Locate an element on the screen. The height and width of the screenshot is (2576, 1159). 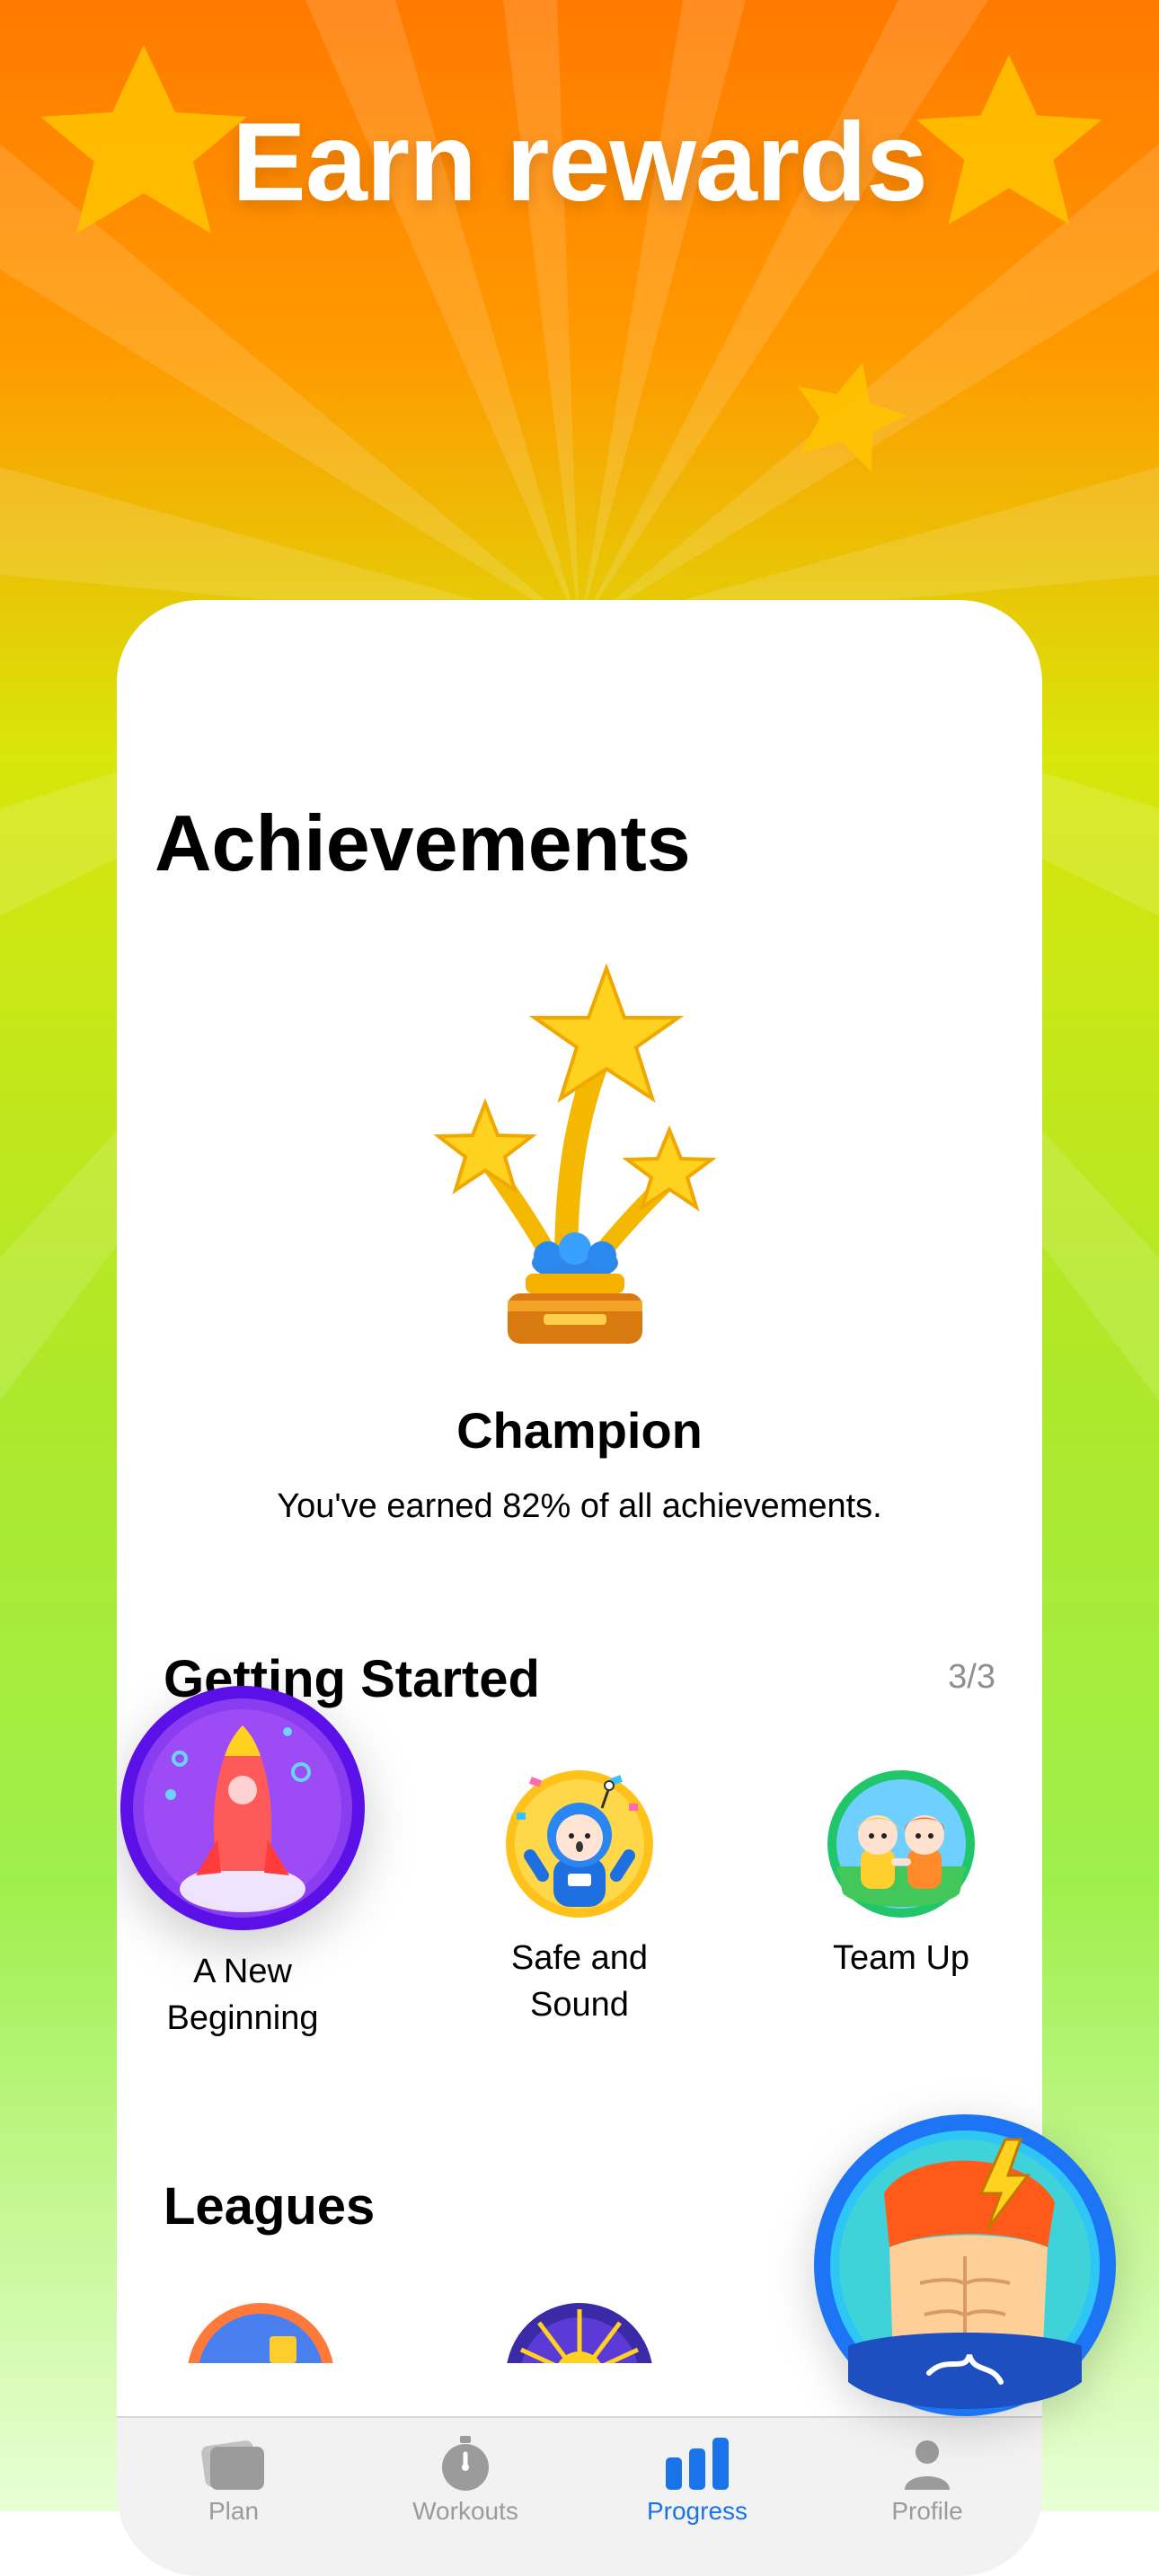
section-count: 3/3 is located at coordinates (971, 1677).